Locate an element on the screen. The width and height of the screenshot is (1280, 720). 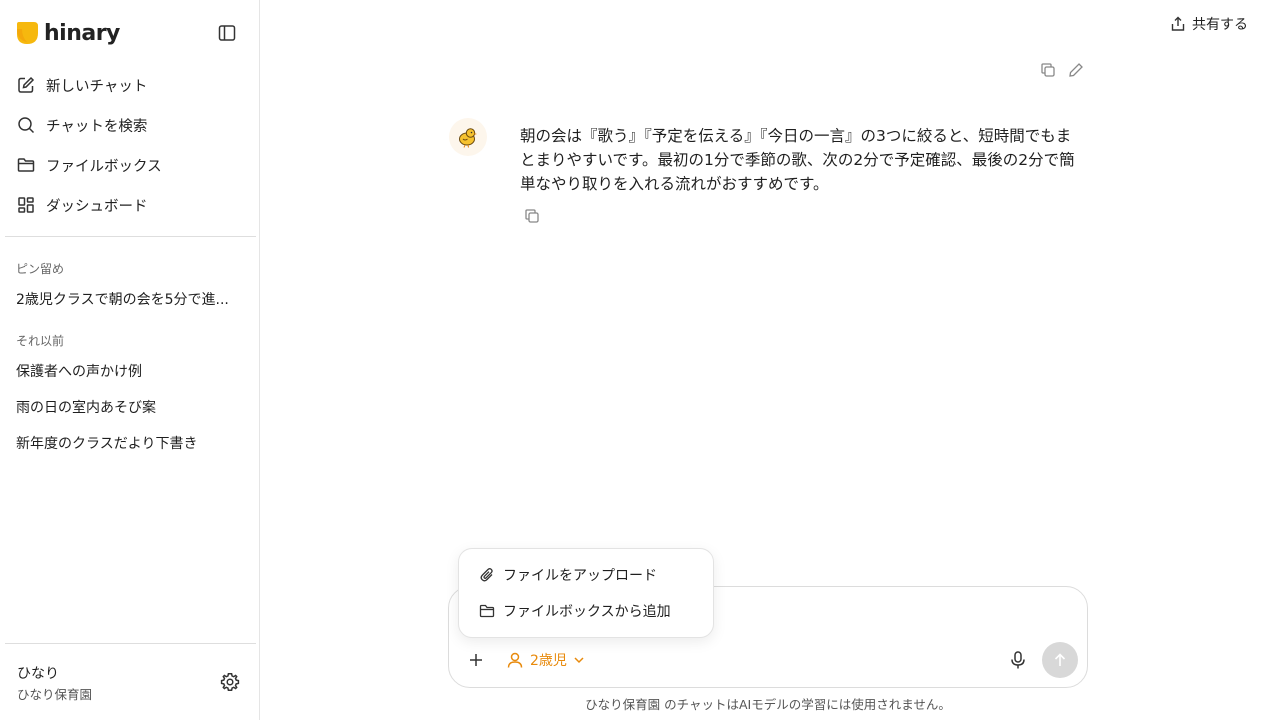
dashboard-icon is located at coordinates (26, 205).